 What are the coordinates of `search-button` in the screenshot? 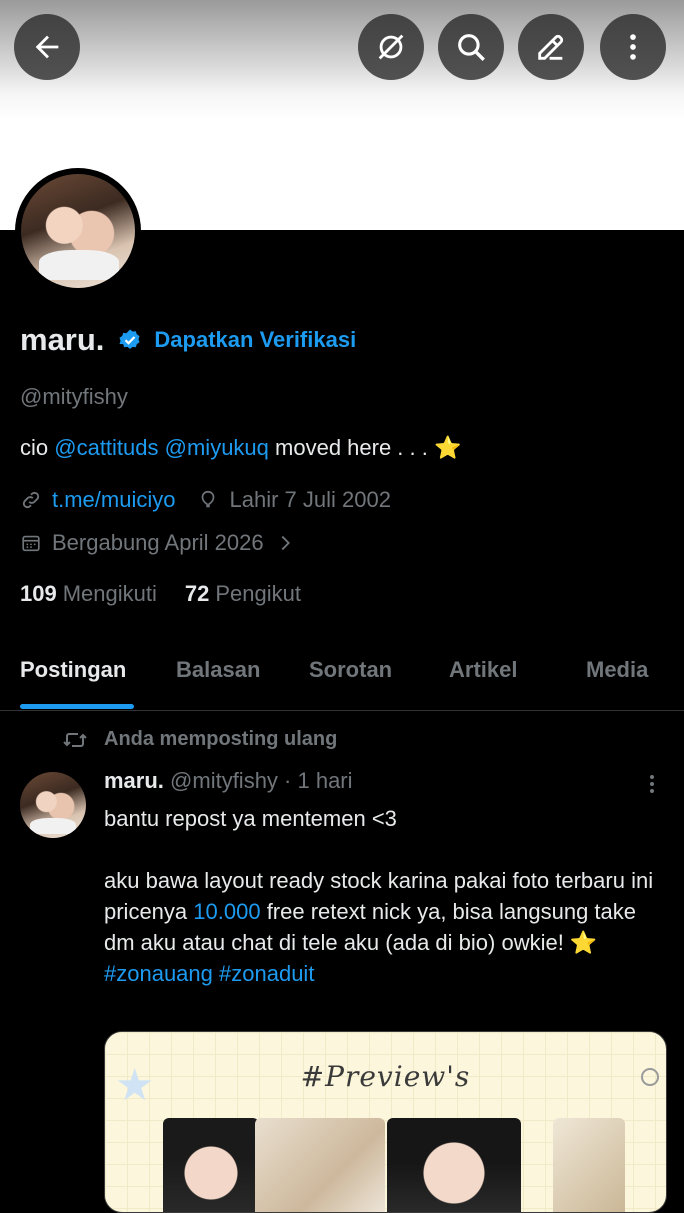 It's located at (471, 47).